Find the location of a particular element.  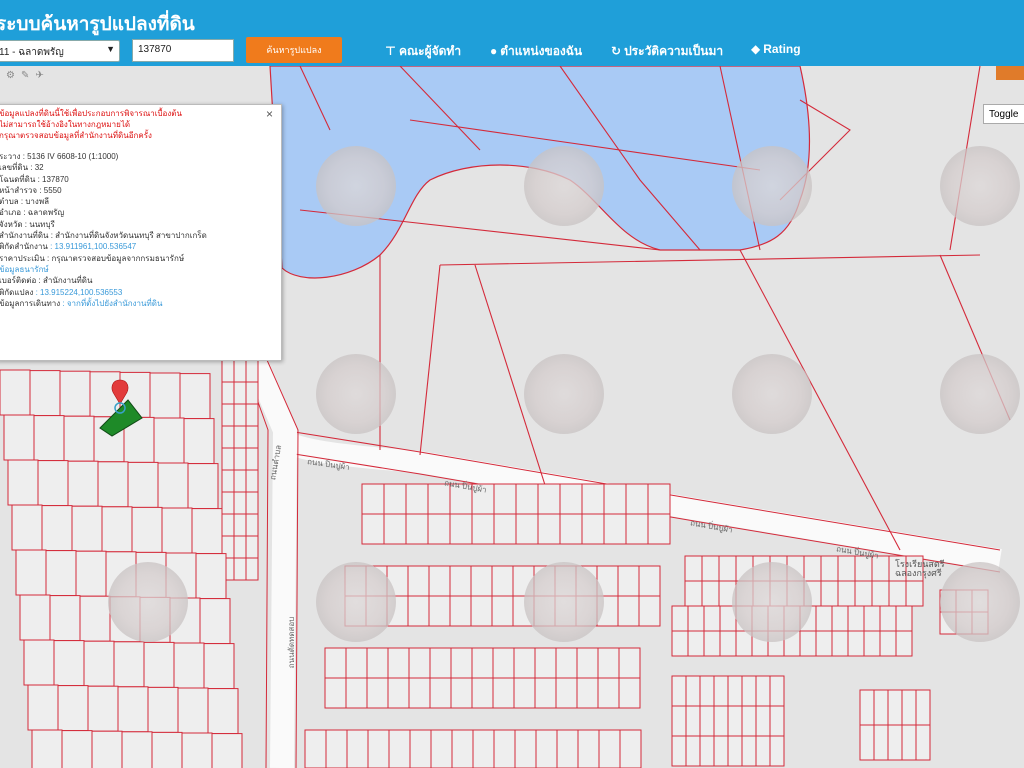

close-icon: × is located at coordinates (269, 114).